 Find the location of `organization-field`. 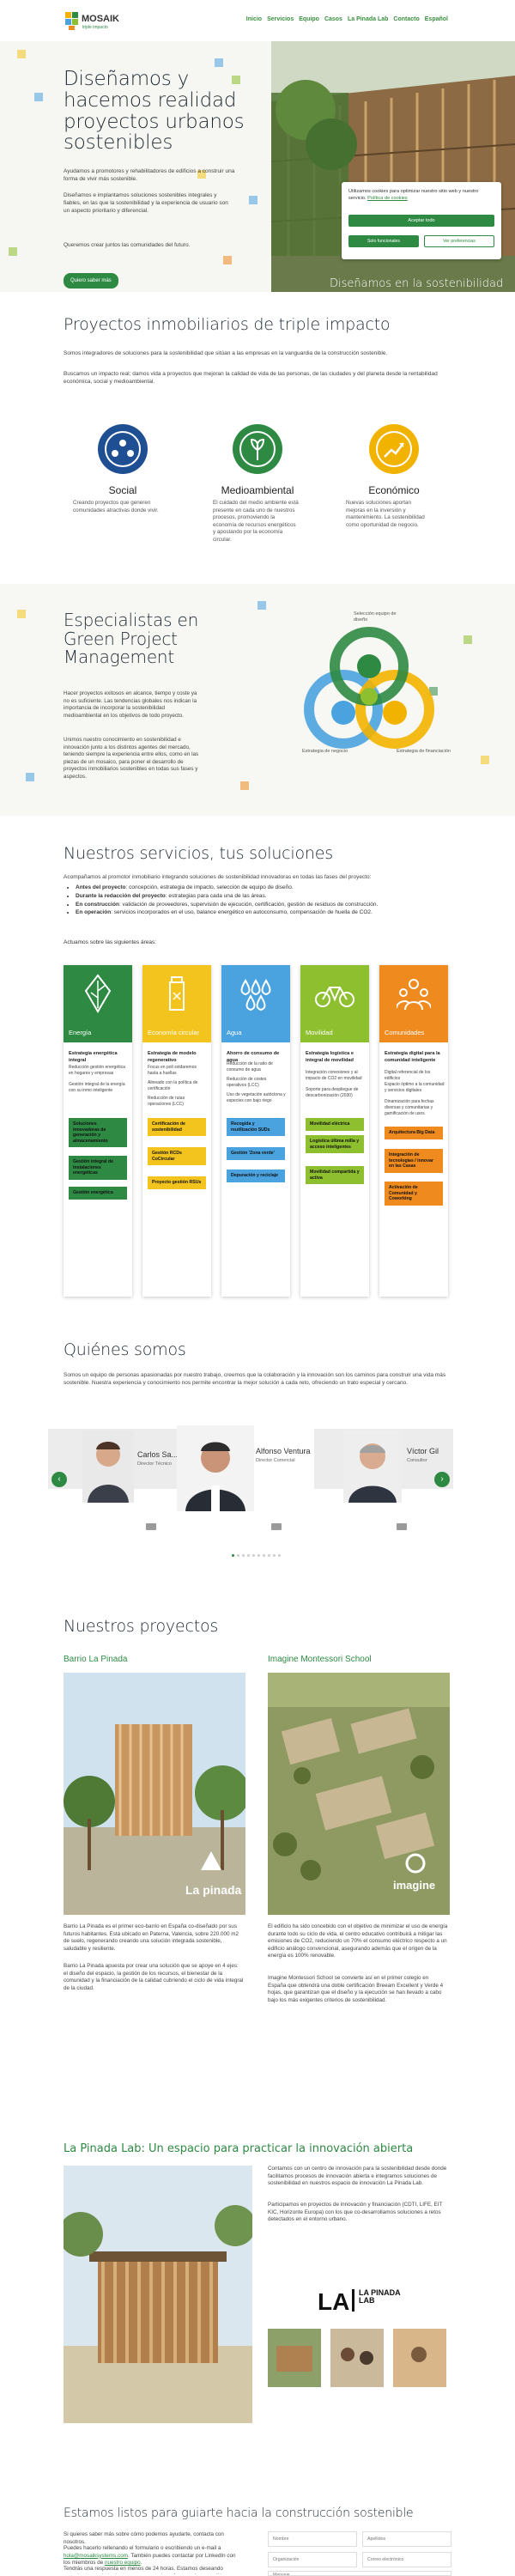

organization-field is located at coordinates (312, 2559).